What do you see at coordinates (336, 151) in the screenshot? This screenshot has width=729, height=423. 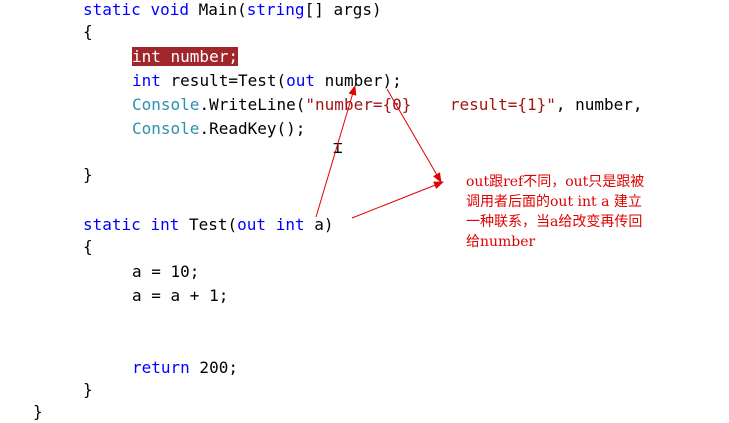 I see `arrow-to-out-arg` at bounding box center [336, 151].